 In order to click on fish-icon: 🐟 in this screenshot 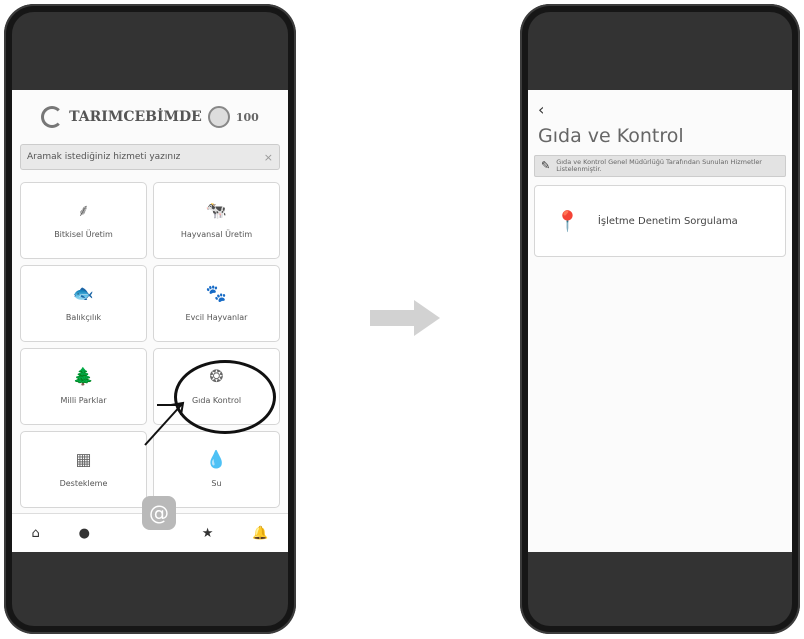, I will do `click(83, 293)`.